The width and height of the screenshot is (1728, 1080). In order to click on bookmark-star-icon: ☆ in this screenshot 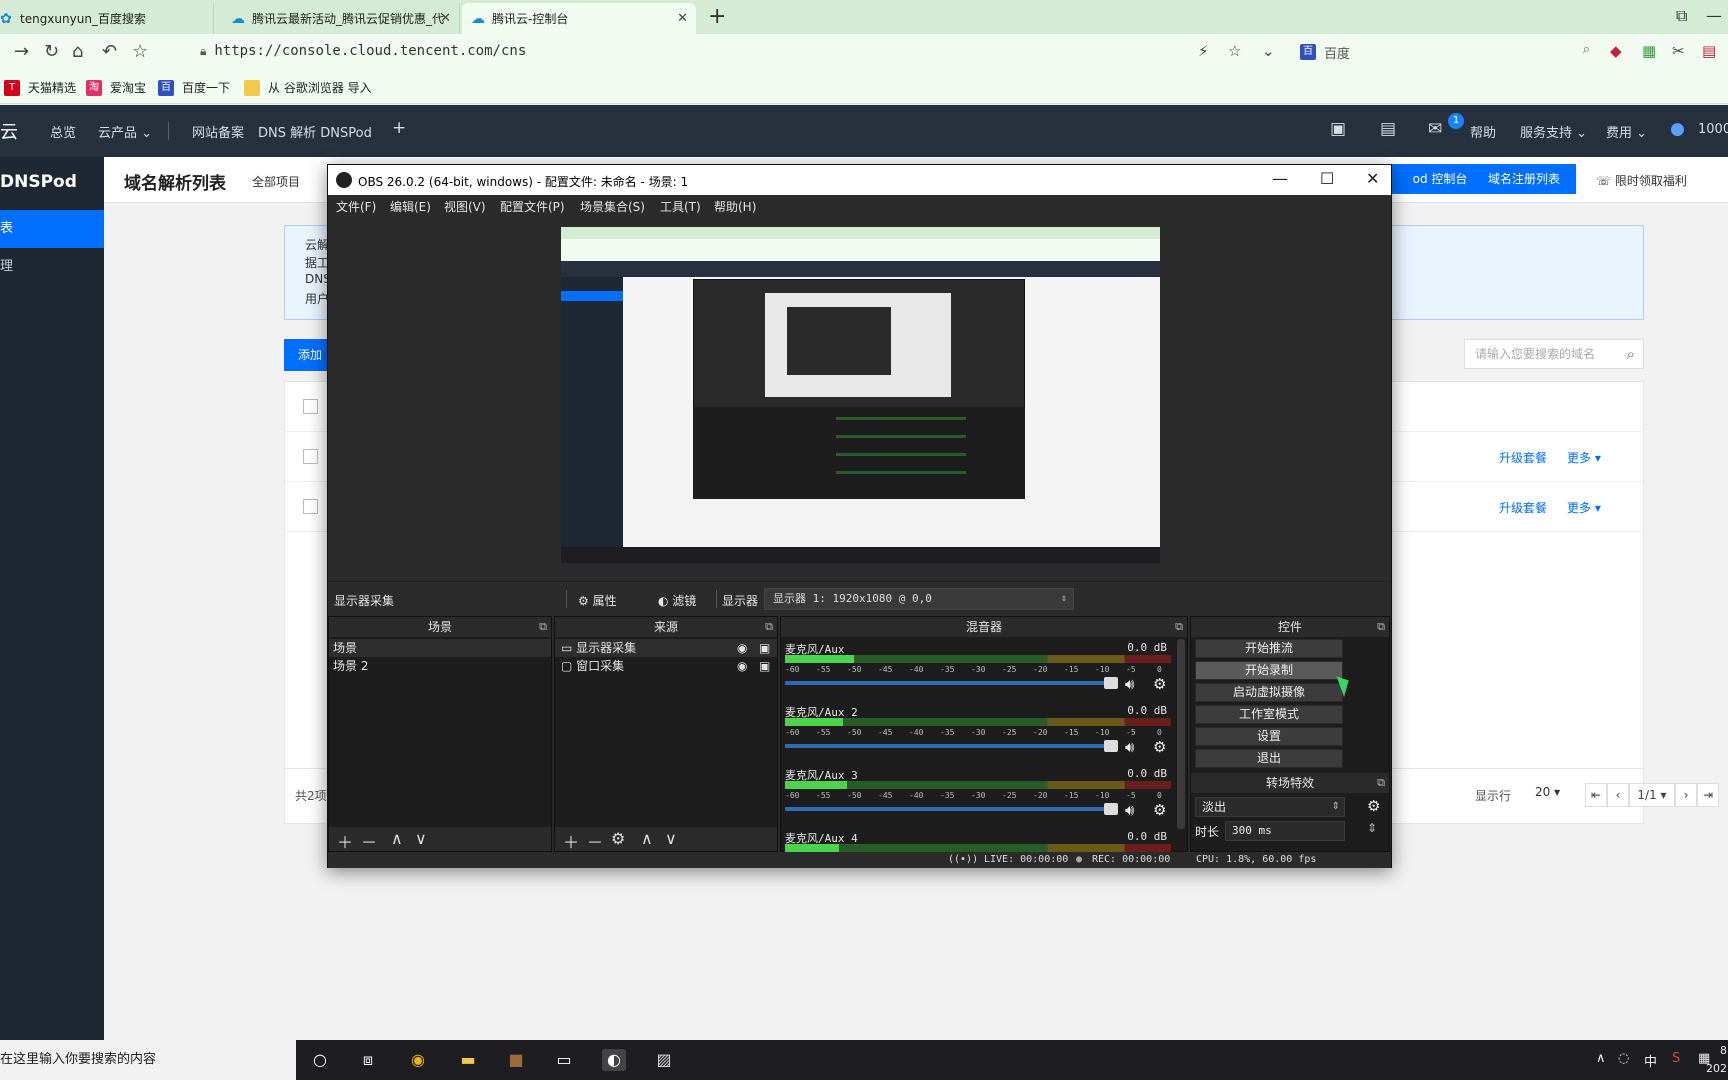, I will do `click(140, 51)`.